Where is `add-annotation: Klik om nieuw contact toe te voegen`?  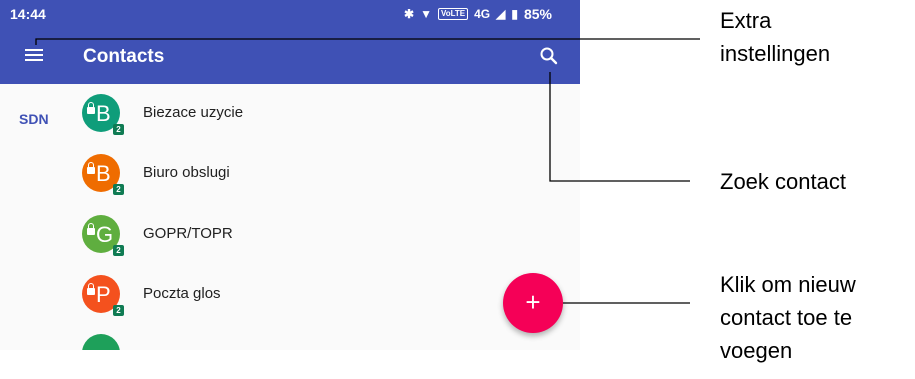
add-annotation: Klik om nieuw contact toe te voegen is located at coordinates (788, 317).